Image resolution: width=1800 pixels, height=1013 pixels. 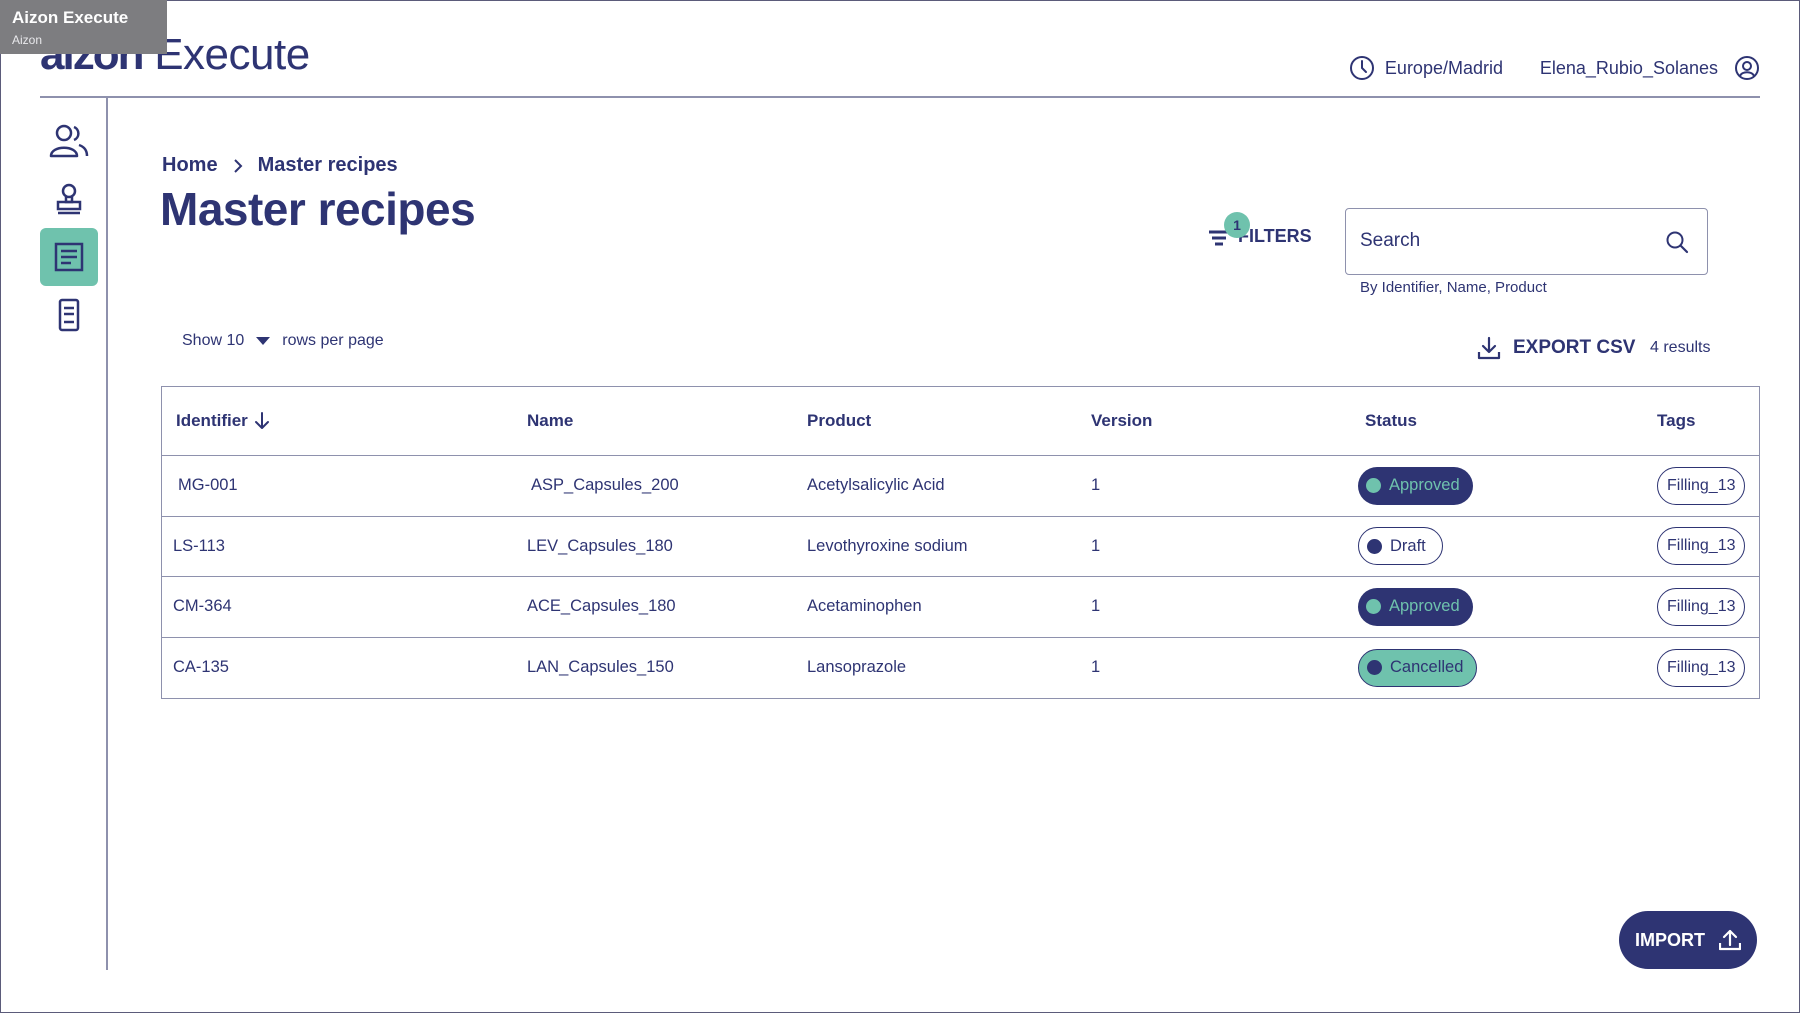 I want to click on caret-down-icon, so click(x=263, y=341).